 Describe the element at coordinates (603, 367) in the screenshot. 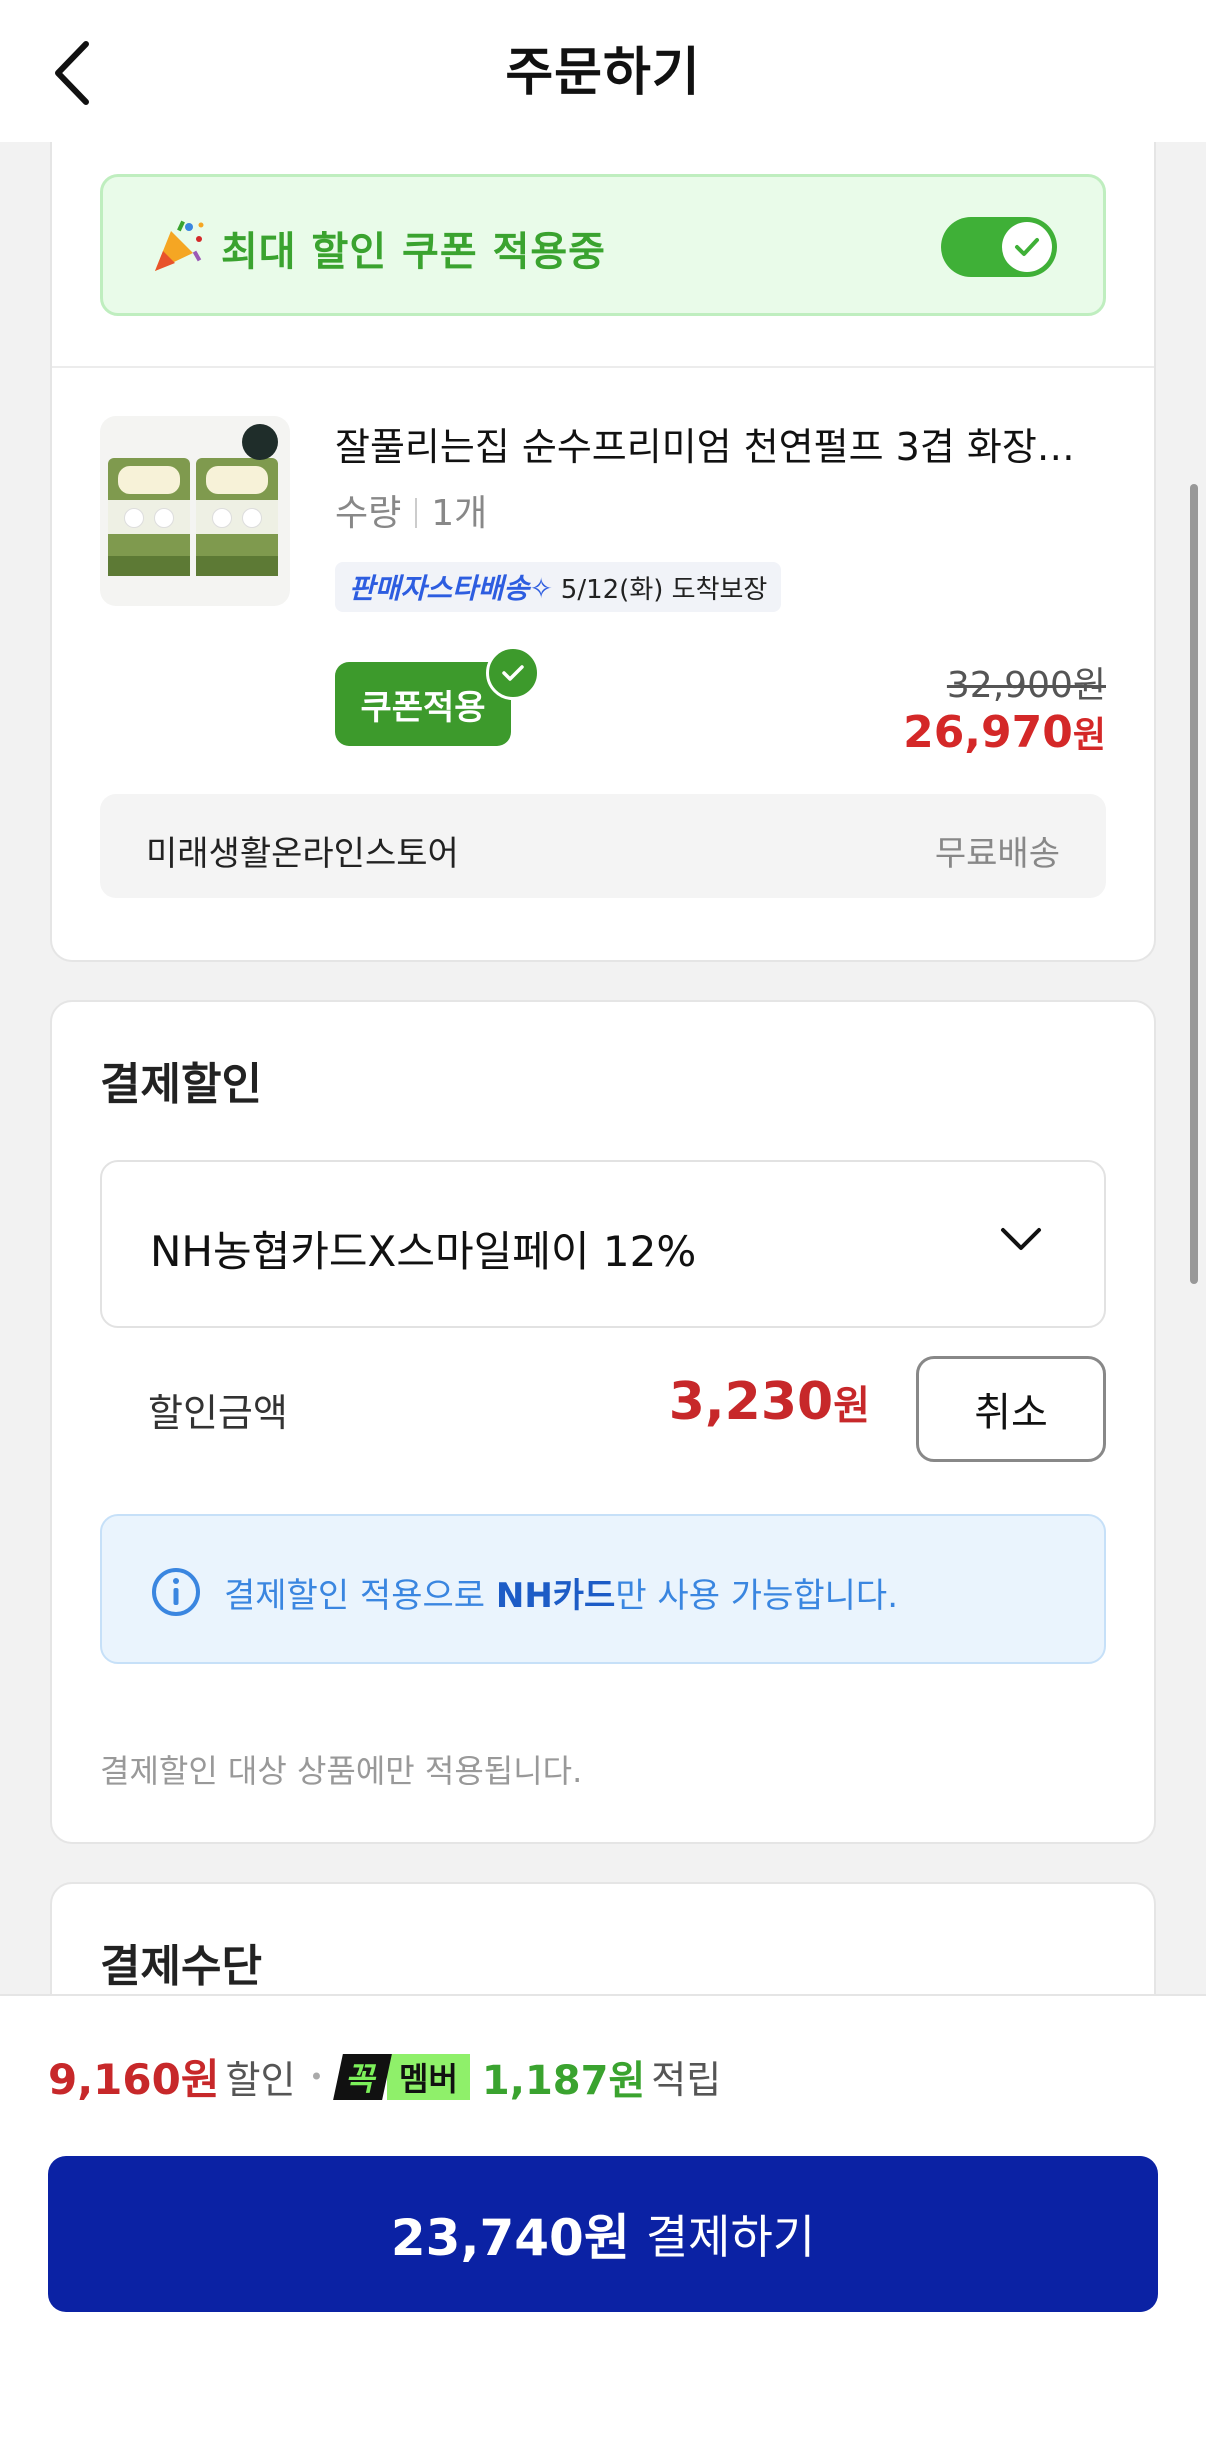

I see `section-divider` at that location.